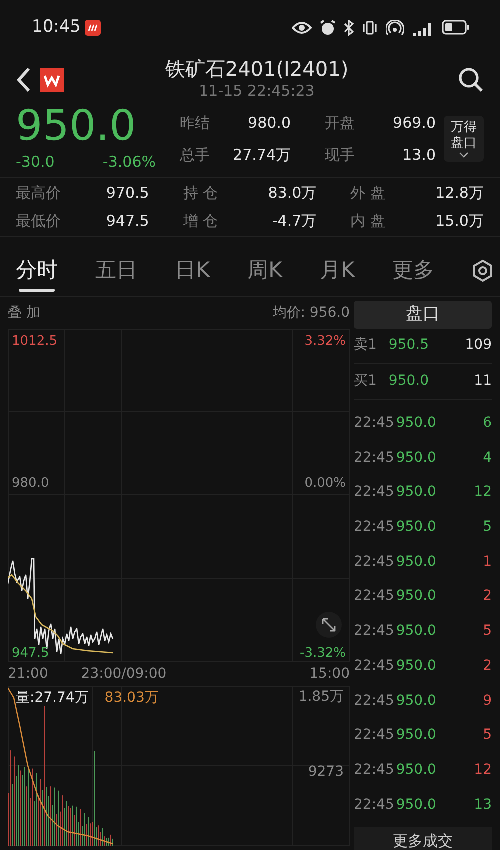 The height and width of the screenshot is (850, 500). Describe the element at coordinates (117, 270) in the screenshot. I see `chart-tab: 五日` at that location.